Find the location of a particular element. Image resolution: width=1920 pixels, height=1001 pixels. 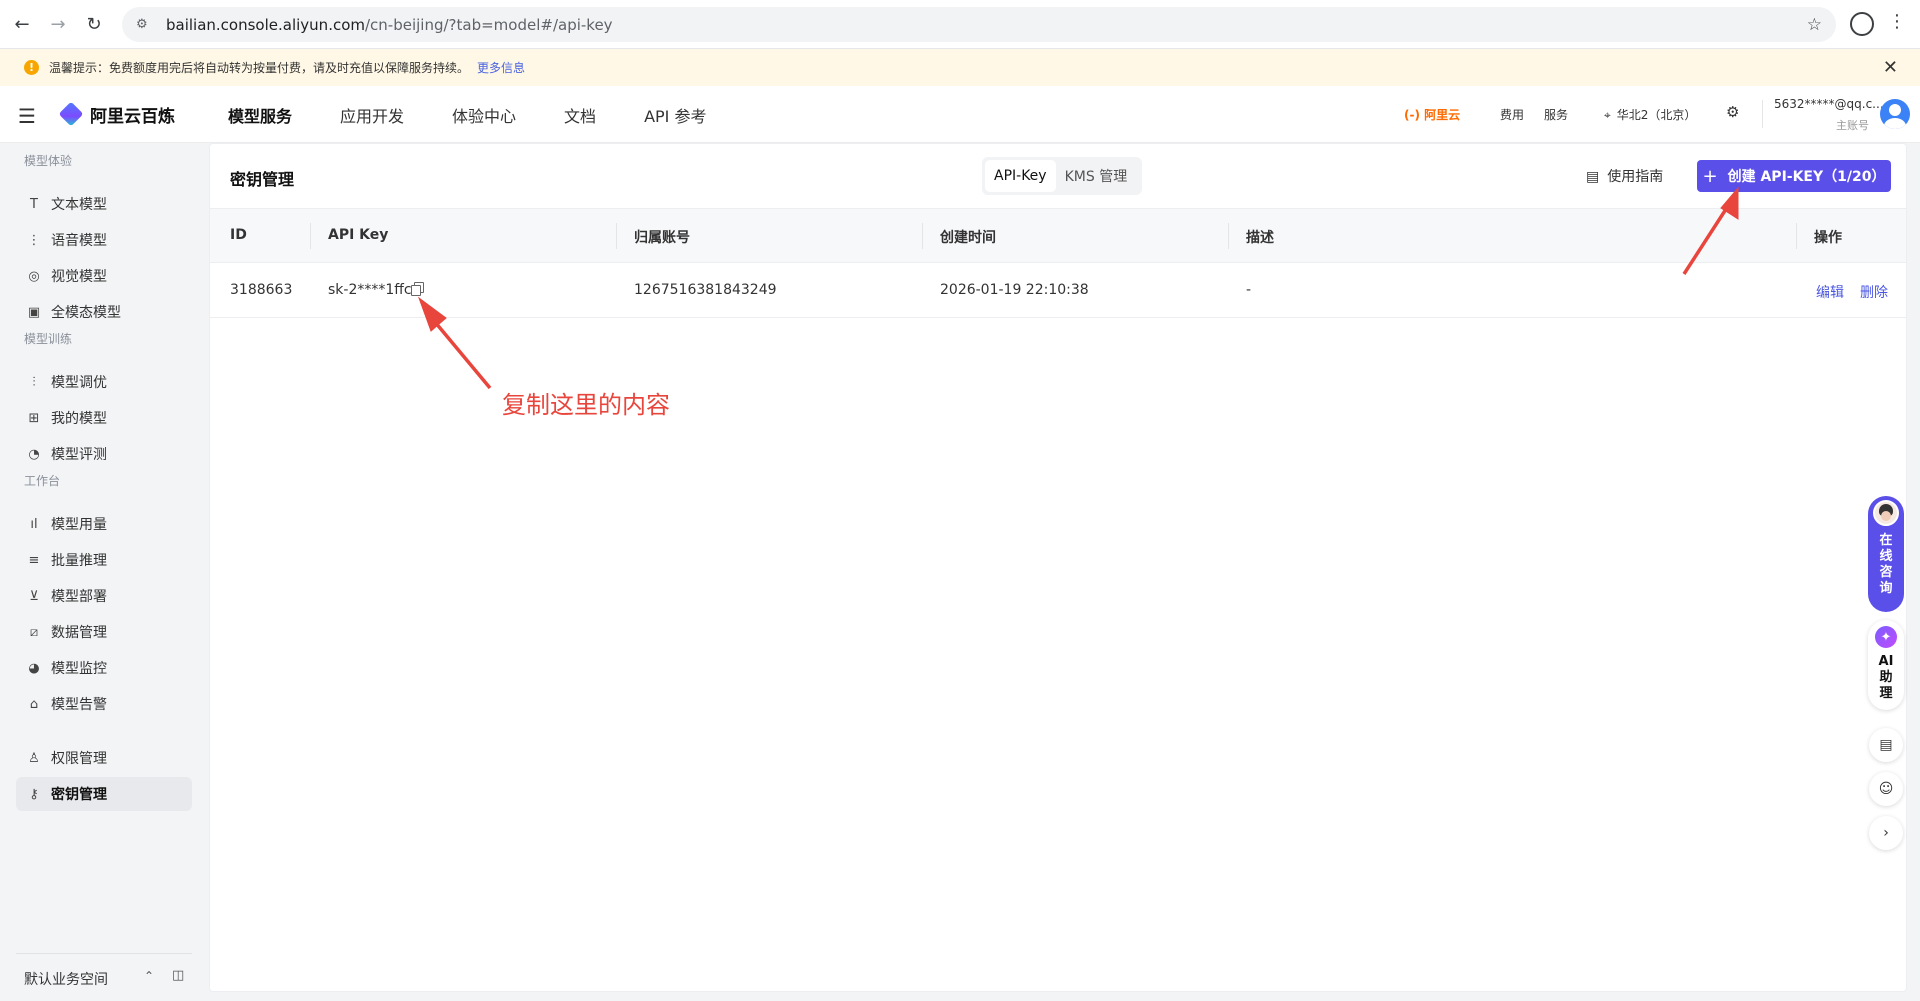

chevron-right-icon: › is located at coordinates (1886, 833).